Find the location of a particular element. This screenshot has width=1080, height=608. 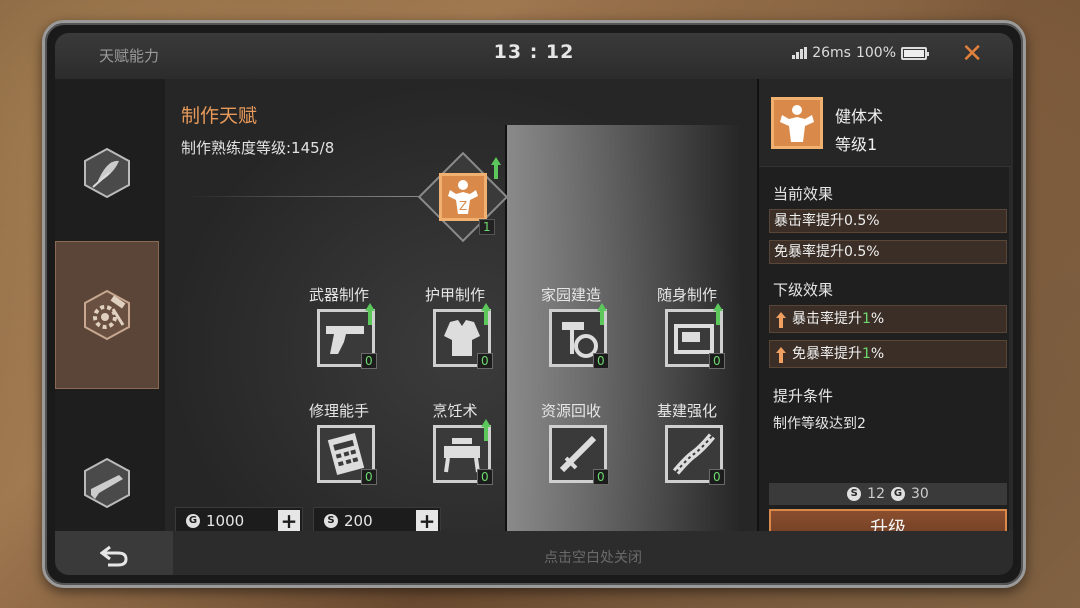

current-effect-title: 当前效果 is located at coordinates (803, 194).